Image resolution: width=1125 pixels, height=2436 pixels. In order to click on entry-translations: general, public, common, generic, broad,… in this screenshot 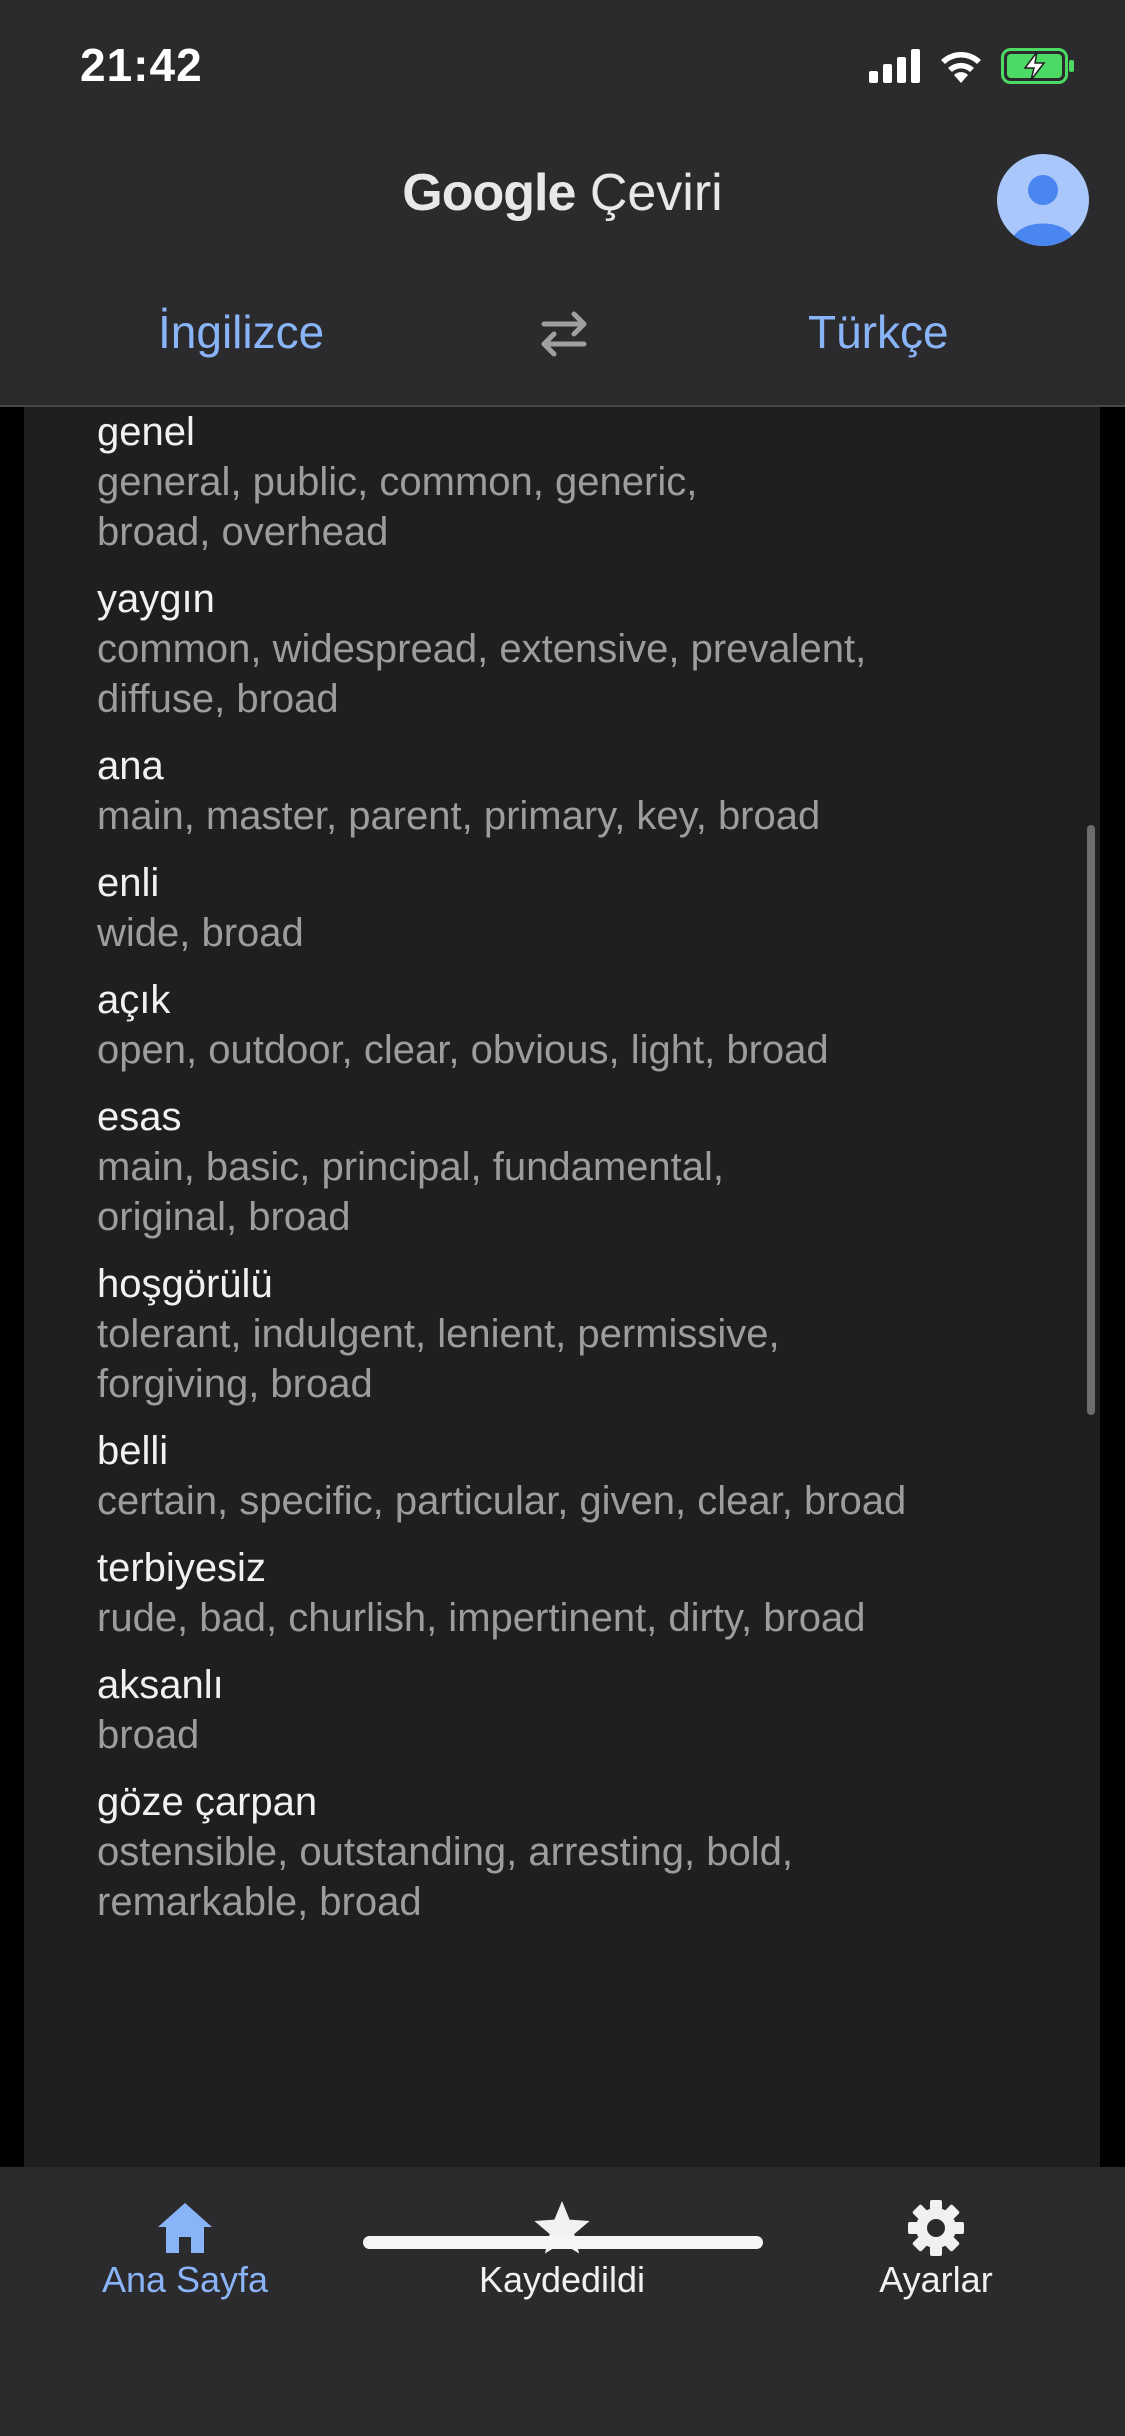, I will do `click(577, 507)`.